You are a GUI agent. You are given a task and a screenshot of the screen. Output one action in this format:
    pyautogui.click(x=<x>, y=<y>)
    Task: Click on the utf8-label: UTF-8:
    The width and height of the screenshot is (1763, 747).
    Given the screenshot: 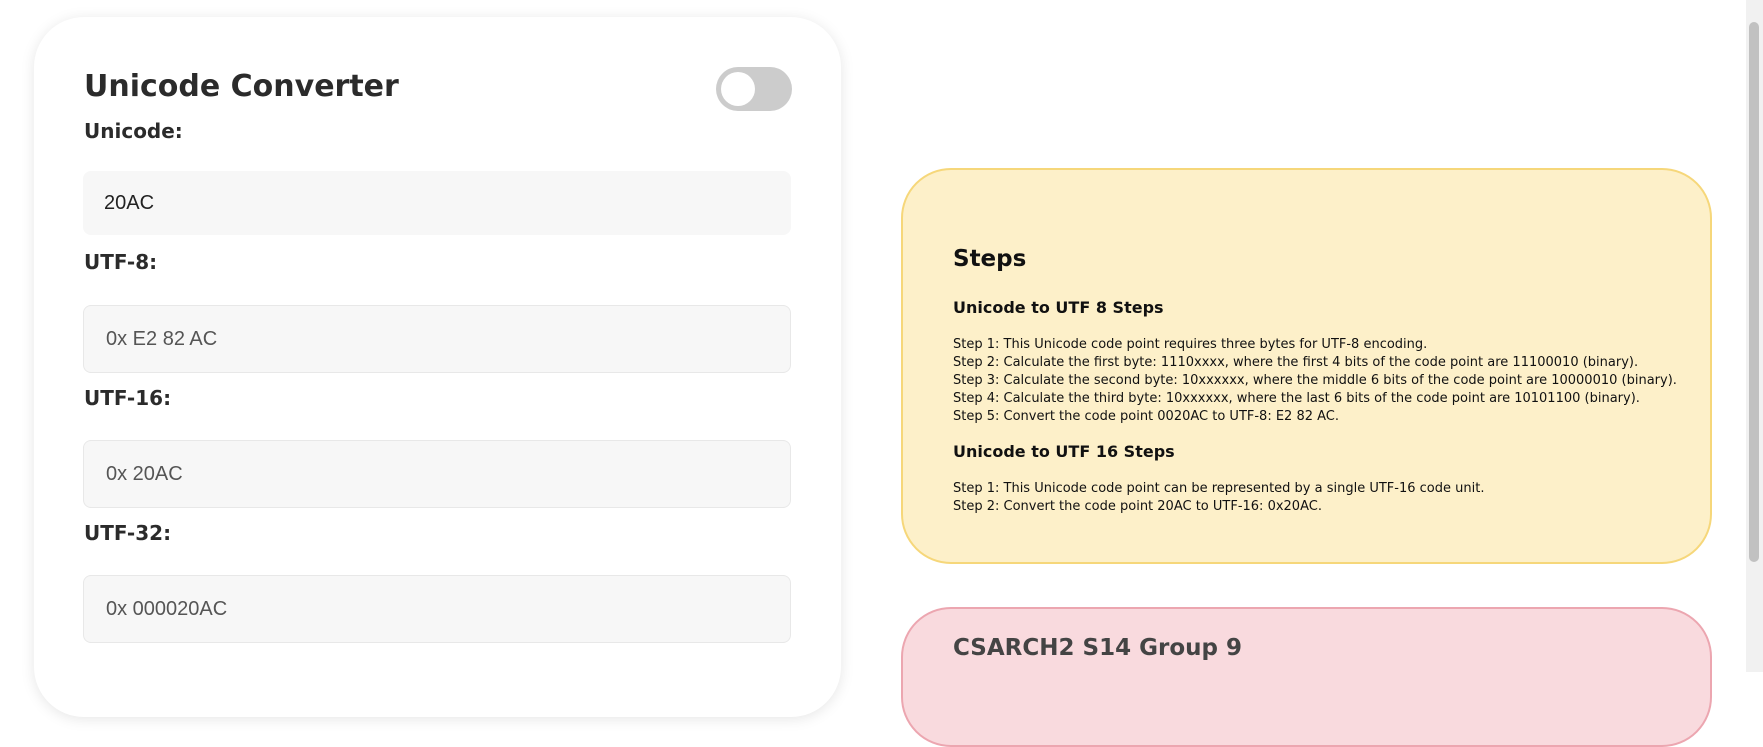 What is the action you would take?
    pyautogui.click(x=121, y=262)
    